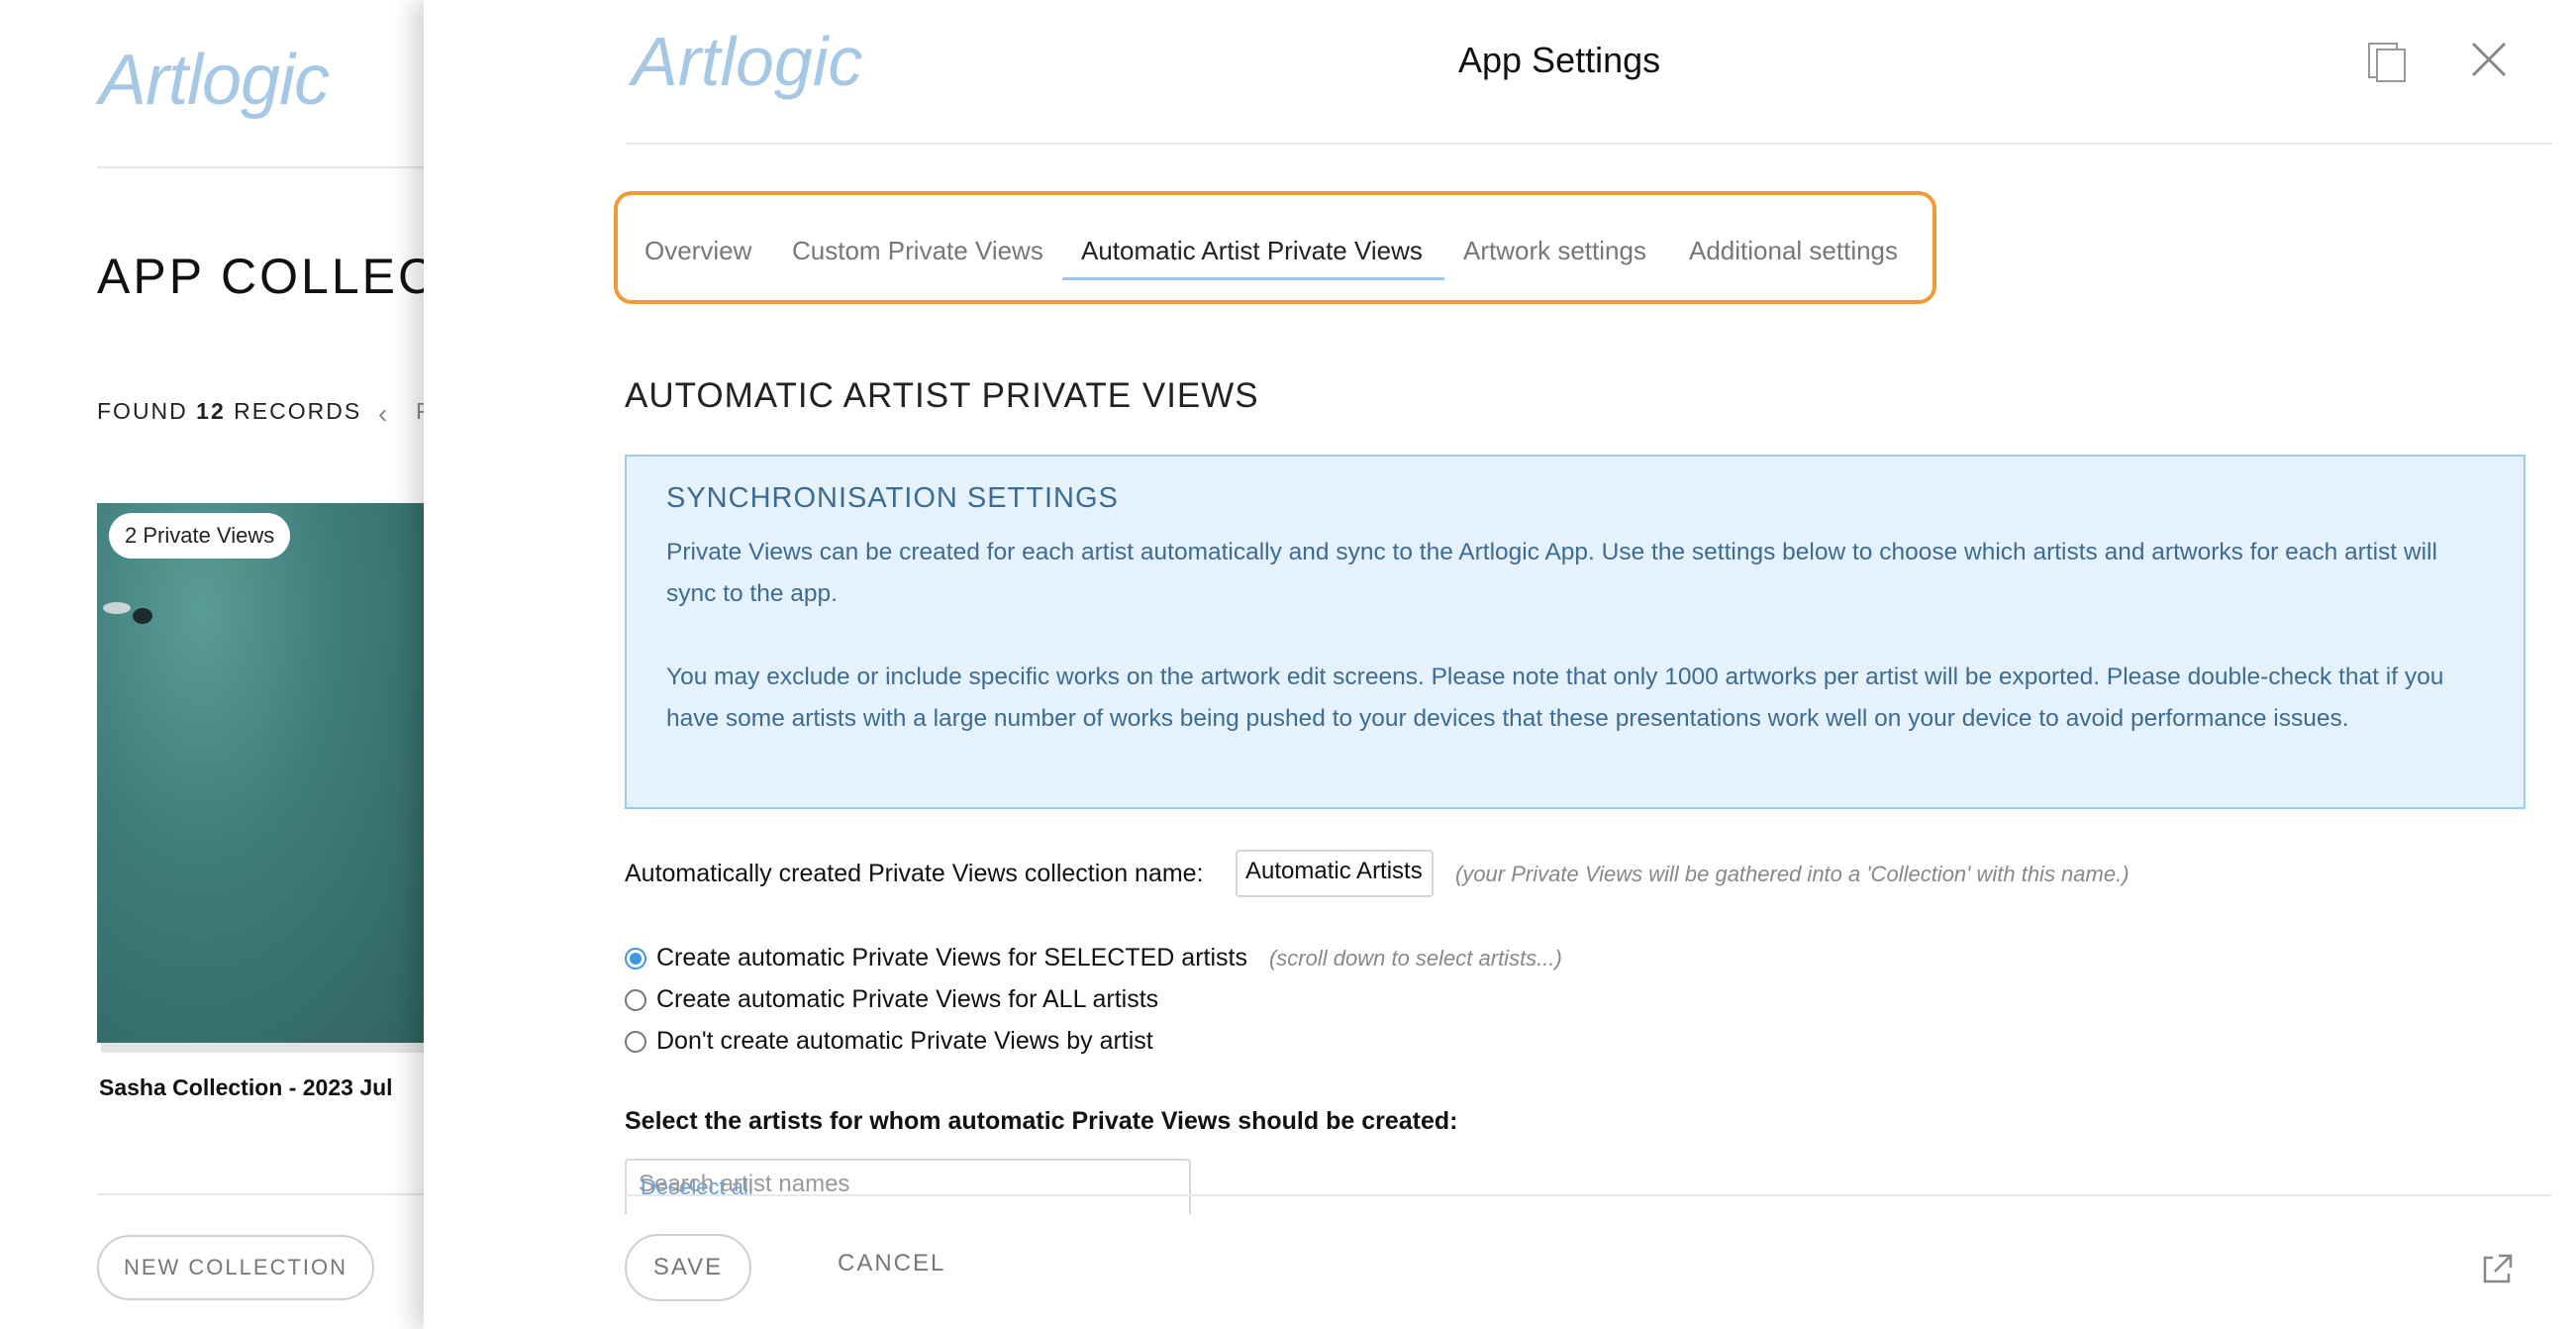 This screenshot has width=2576, height=1329. I want to click on chevron-left-icon: ‹, so click(383, 414).